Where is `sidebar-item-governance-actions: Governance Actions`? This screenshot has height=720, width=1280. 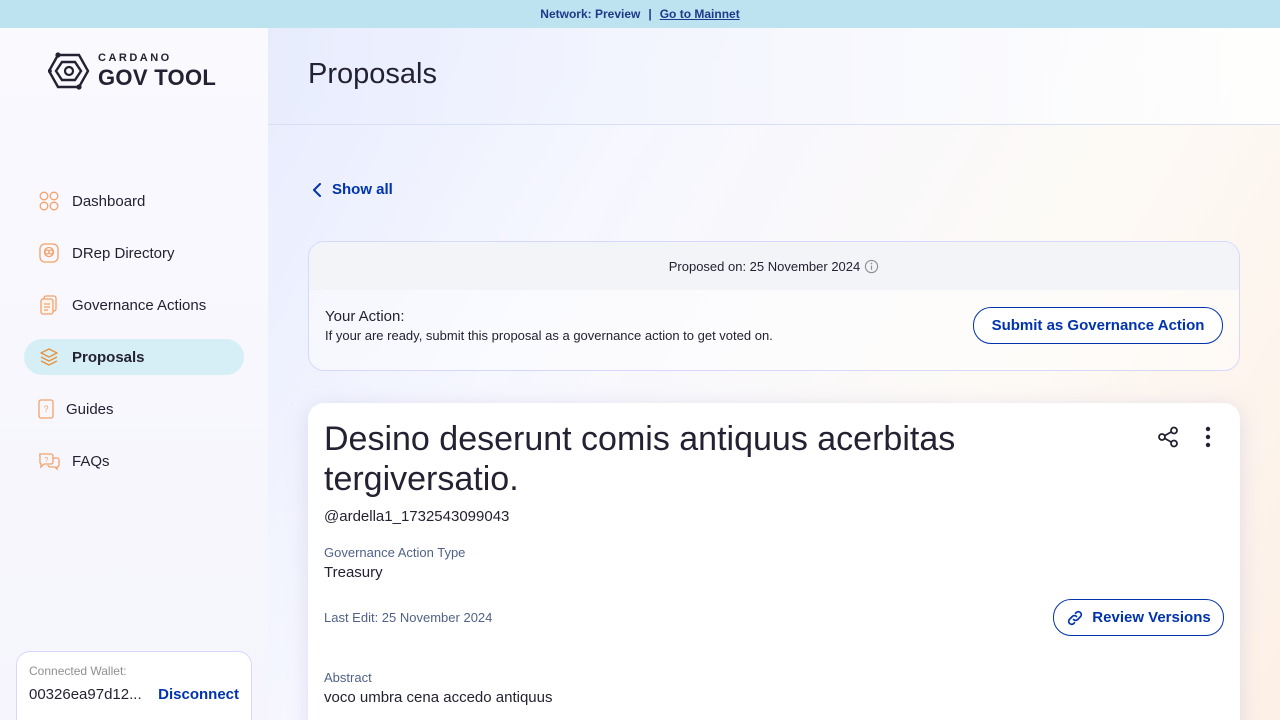 sidebar-item-governance-actions: Governance Actions is located at coordinates (134, 305).